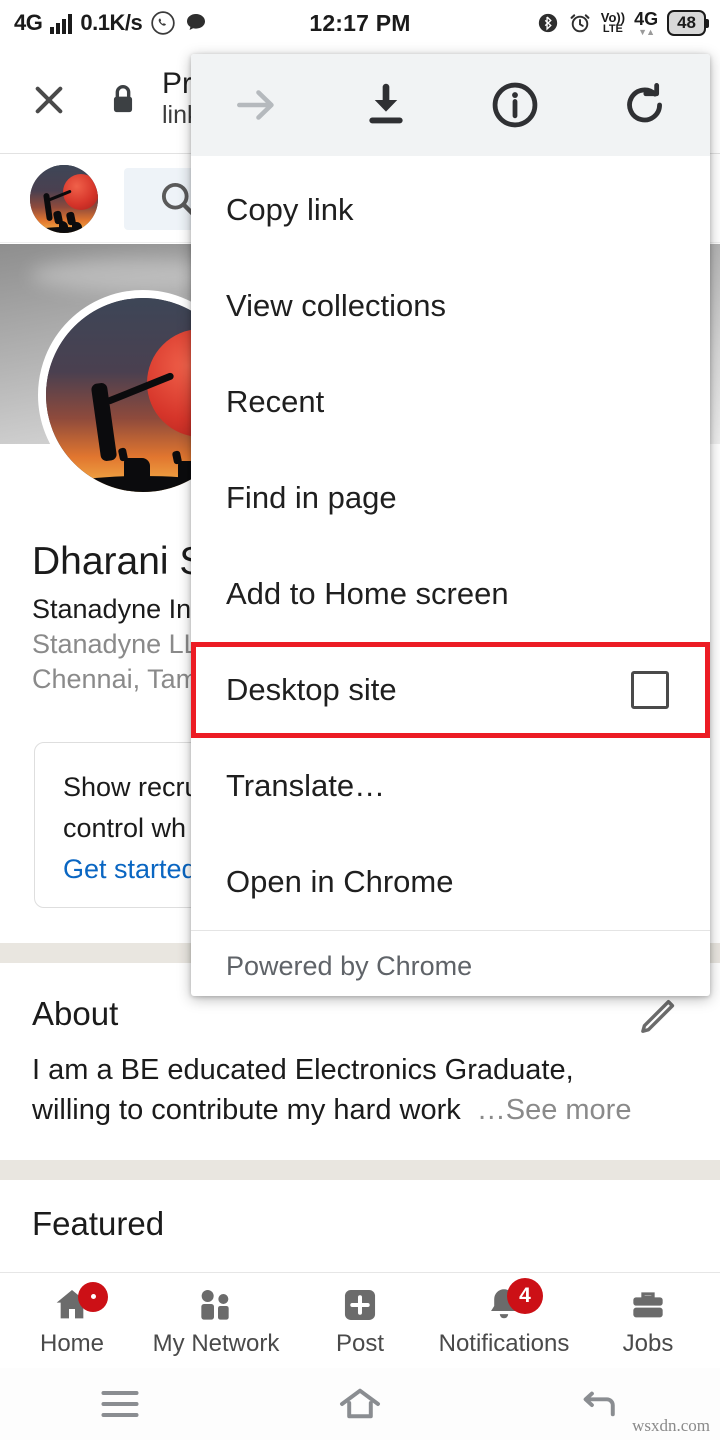 The height and width of the screenshot is (1440, 720). What do you see at coordinates (646, 18) in the screenshot?
I see `network-type-right-label: 4G` at bounding box center [646, 18].